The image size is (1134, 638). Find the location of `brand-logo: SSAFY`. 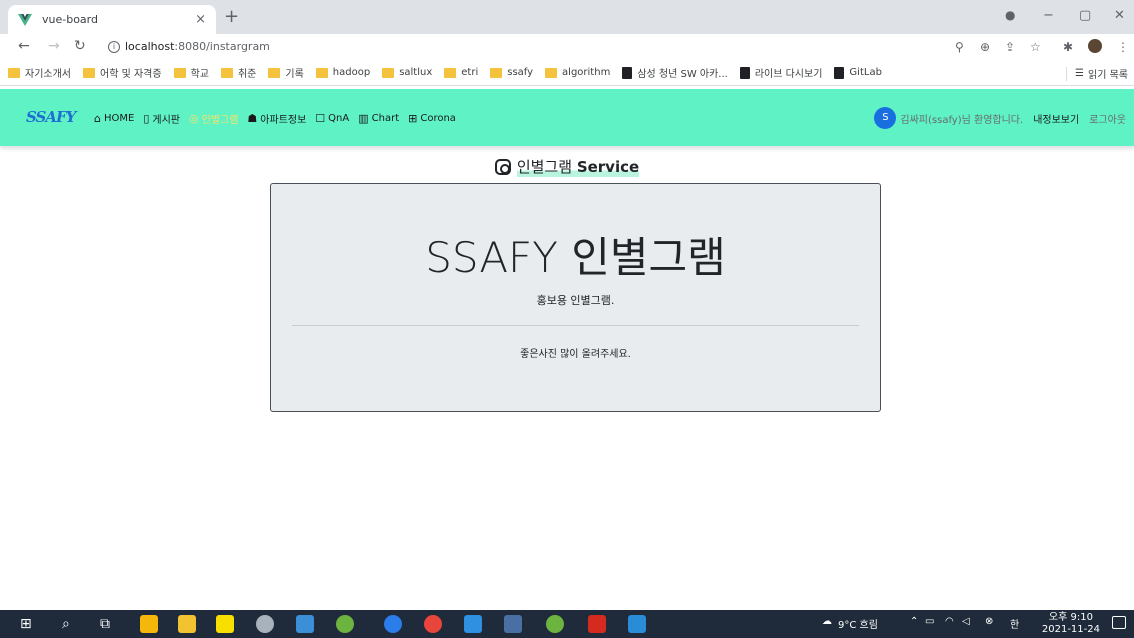

brand-logo: SSAFY is located at coordinates (51, 117).